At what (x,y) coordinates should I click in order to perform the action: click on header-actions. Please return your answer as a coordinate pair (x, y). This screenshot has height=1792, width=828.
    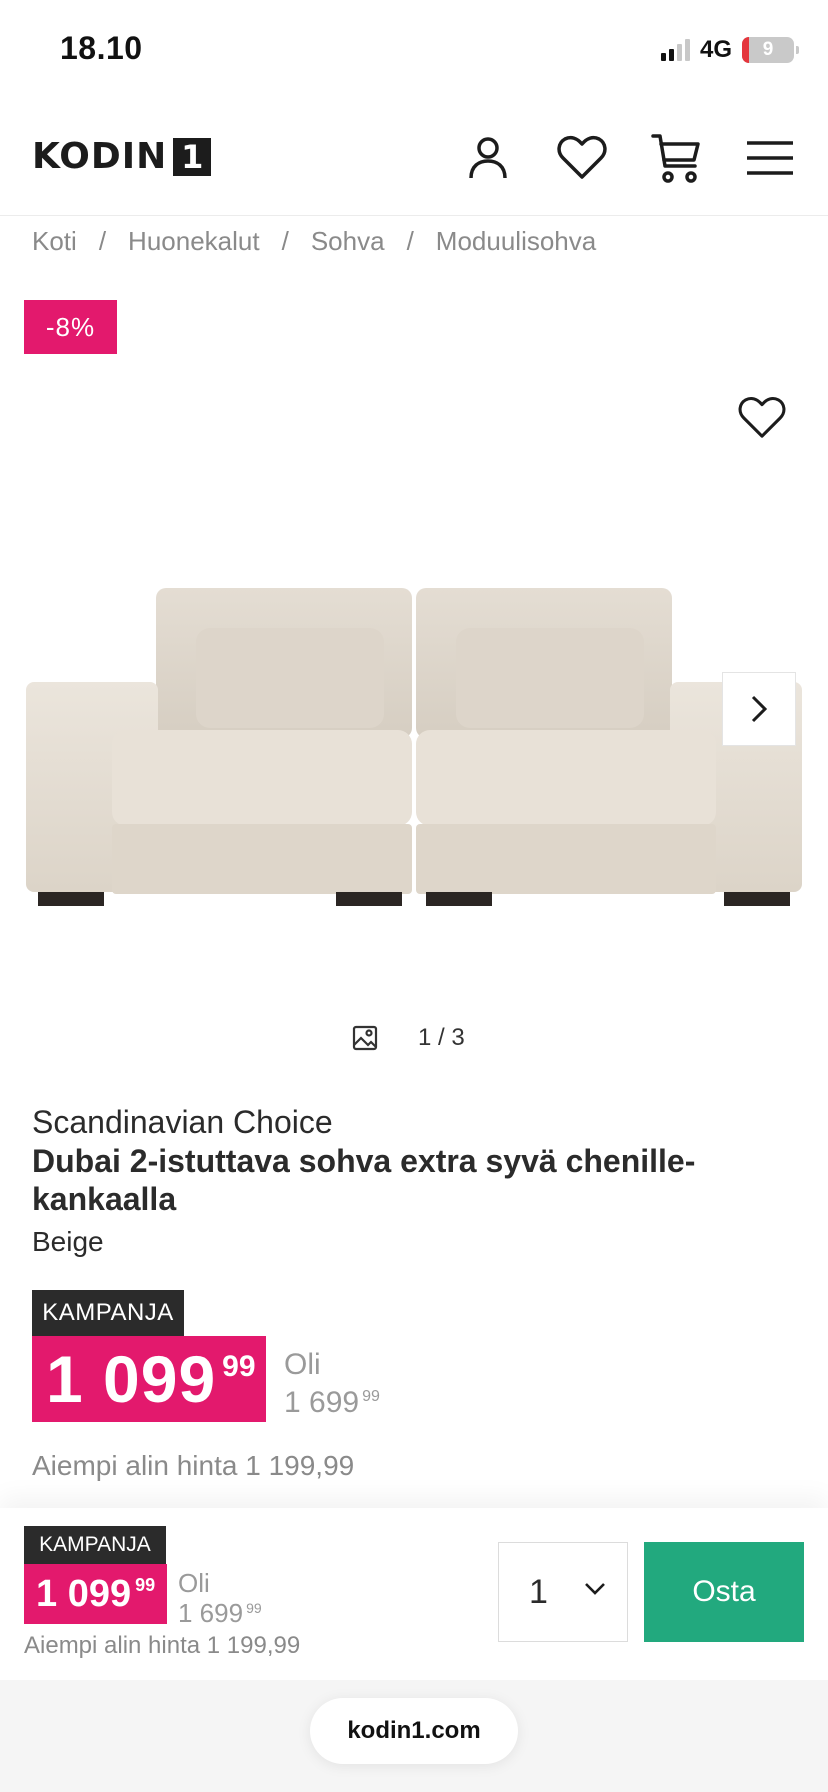
    Looking at the image, I should click on (629, 158).